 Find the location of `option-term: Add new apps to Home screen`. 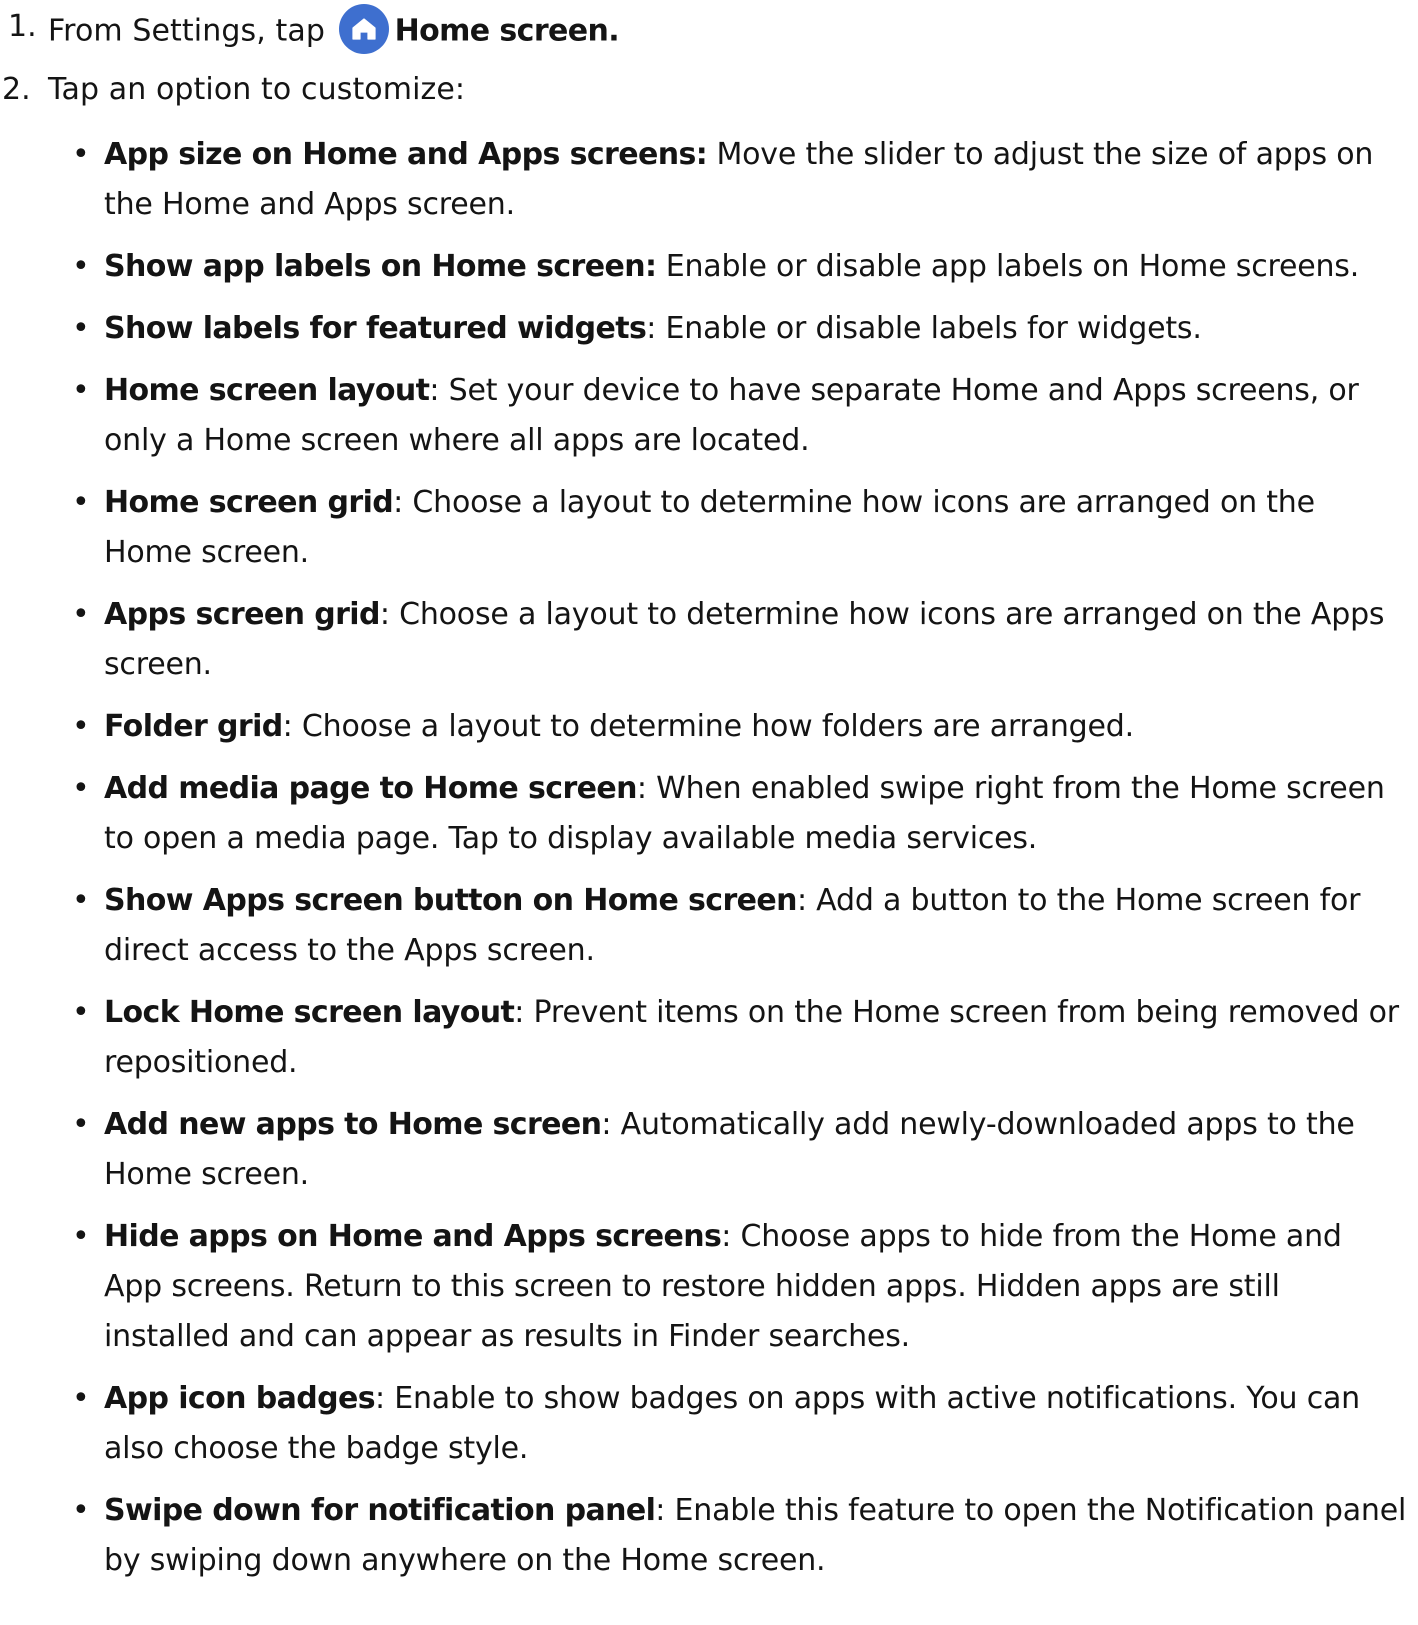

option-term: Add new apps to Home screen is located at coordinates (353, 1124).